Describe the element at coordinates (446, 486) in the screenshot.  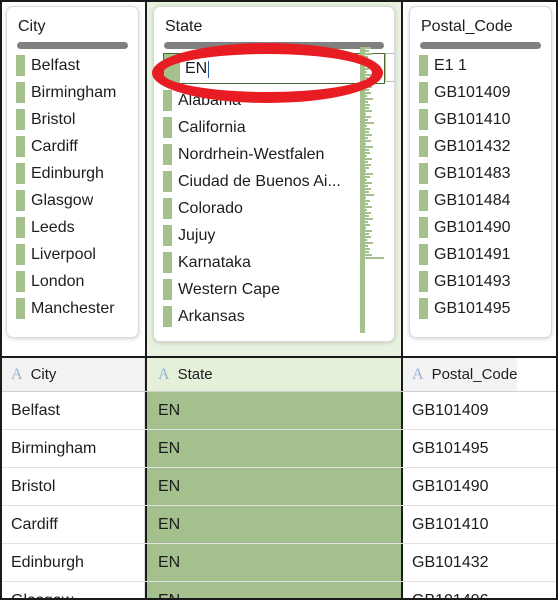
I see `table-cell-postal_code: GB101490` at that location.